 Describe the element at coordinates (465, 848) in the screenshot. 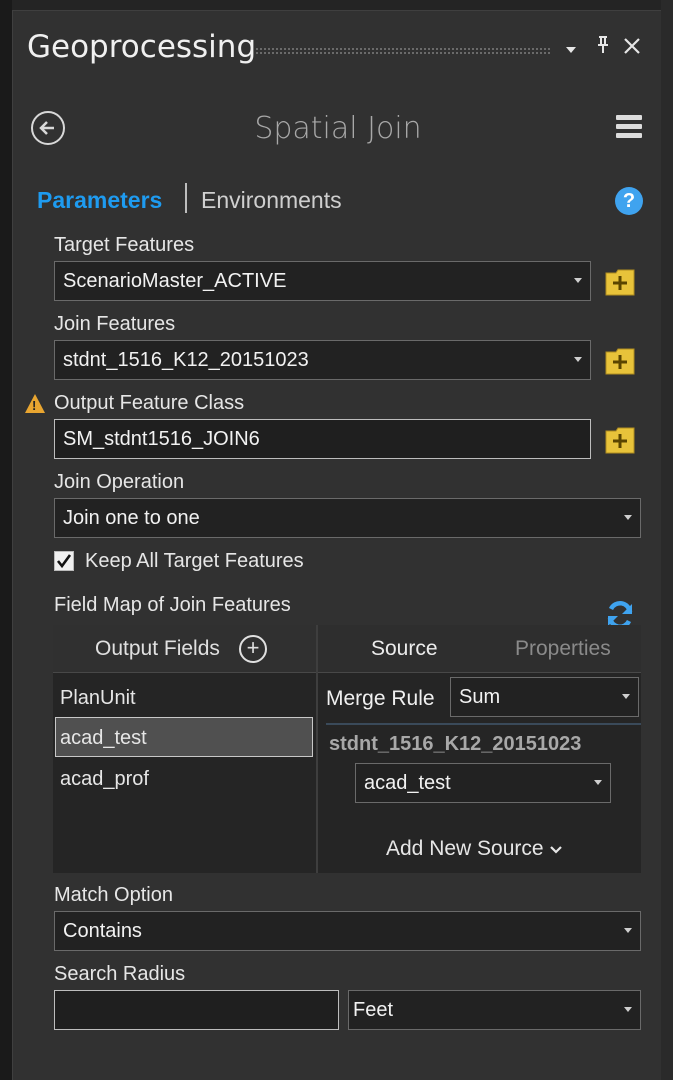

I see `add-new-source-label: Add New Source` at that location.